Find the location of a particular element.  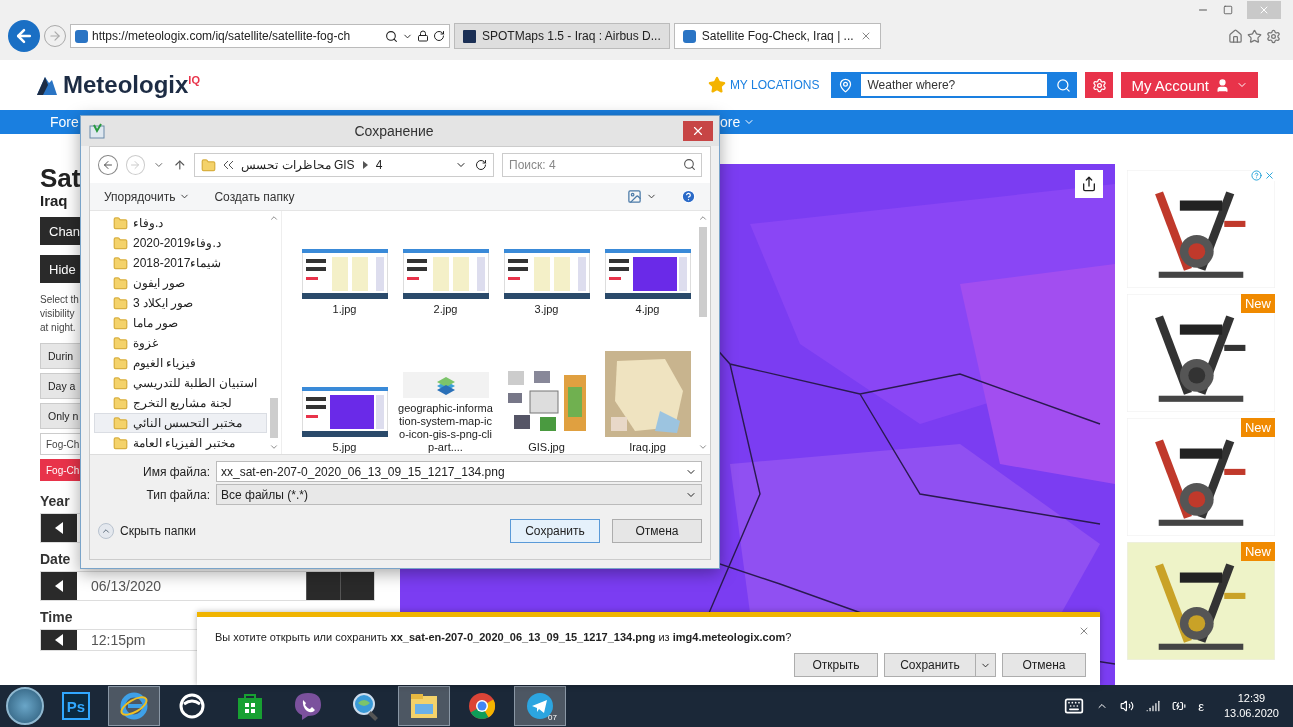

description-text: Select th visibility at night. is located at coordinates (59, 314).